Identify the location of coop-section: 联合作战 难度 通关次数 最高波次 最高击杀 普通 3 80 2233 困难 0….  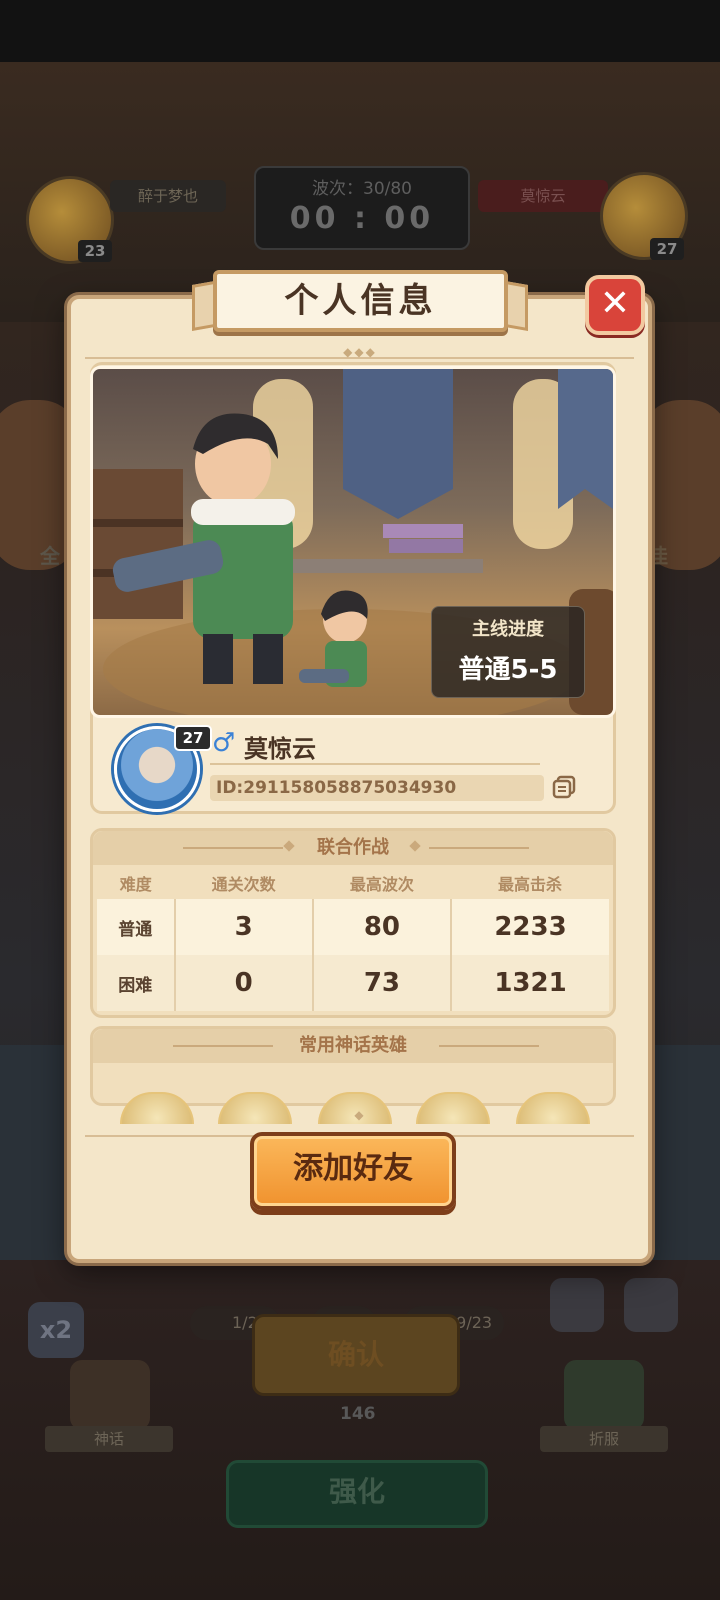
(353, 923).